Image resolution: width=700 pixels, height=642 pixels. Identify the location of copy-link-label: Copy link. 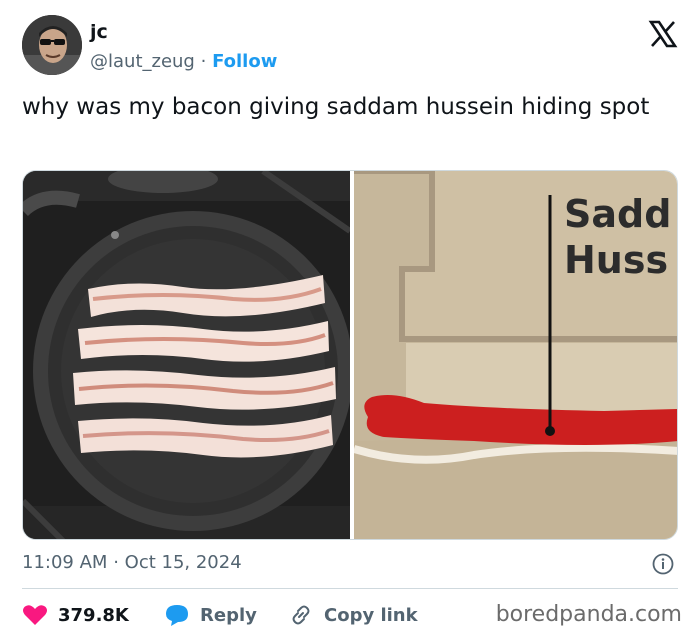
(371, 615).